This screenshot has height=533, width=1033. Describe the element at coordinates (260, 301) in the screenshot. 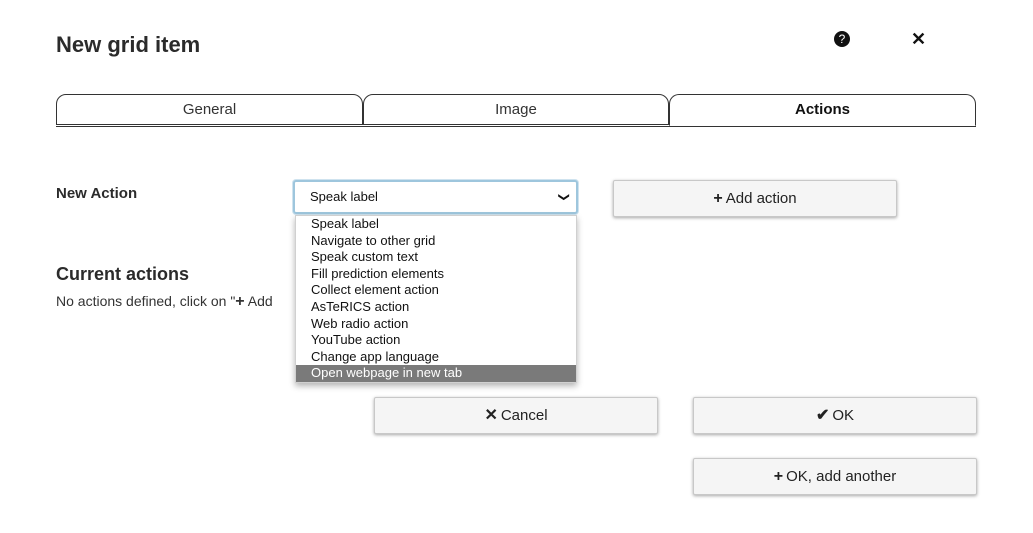

I see `no-actions-add-text: Add` at that location.